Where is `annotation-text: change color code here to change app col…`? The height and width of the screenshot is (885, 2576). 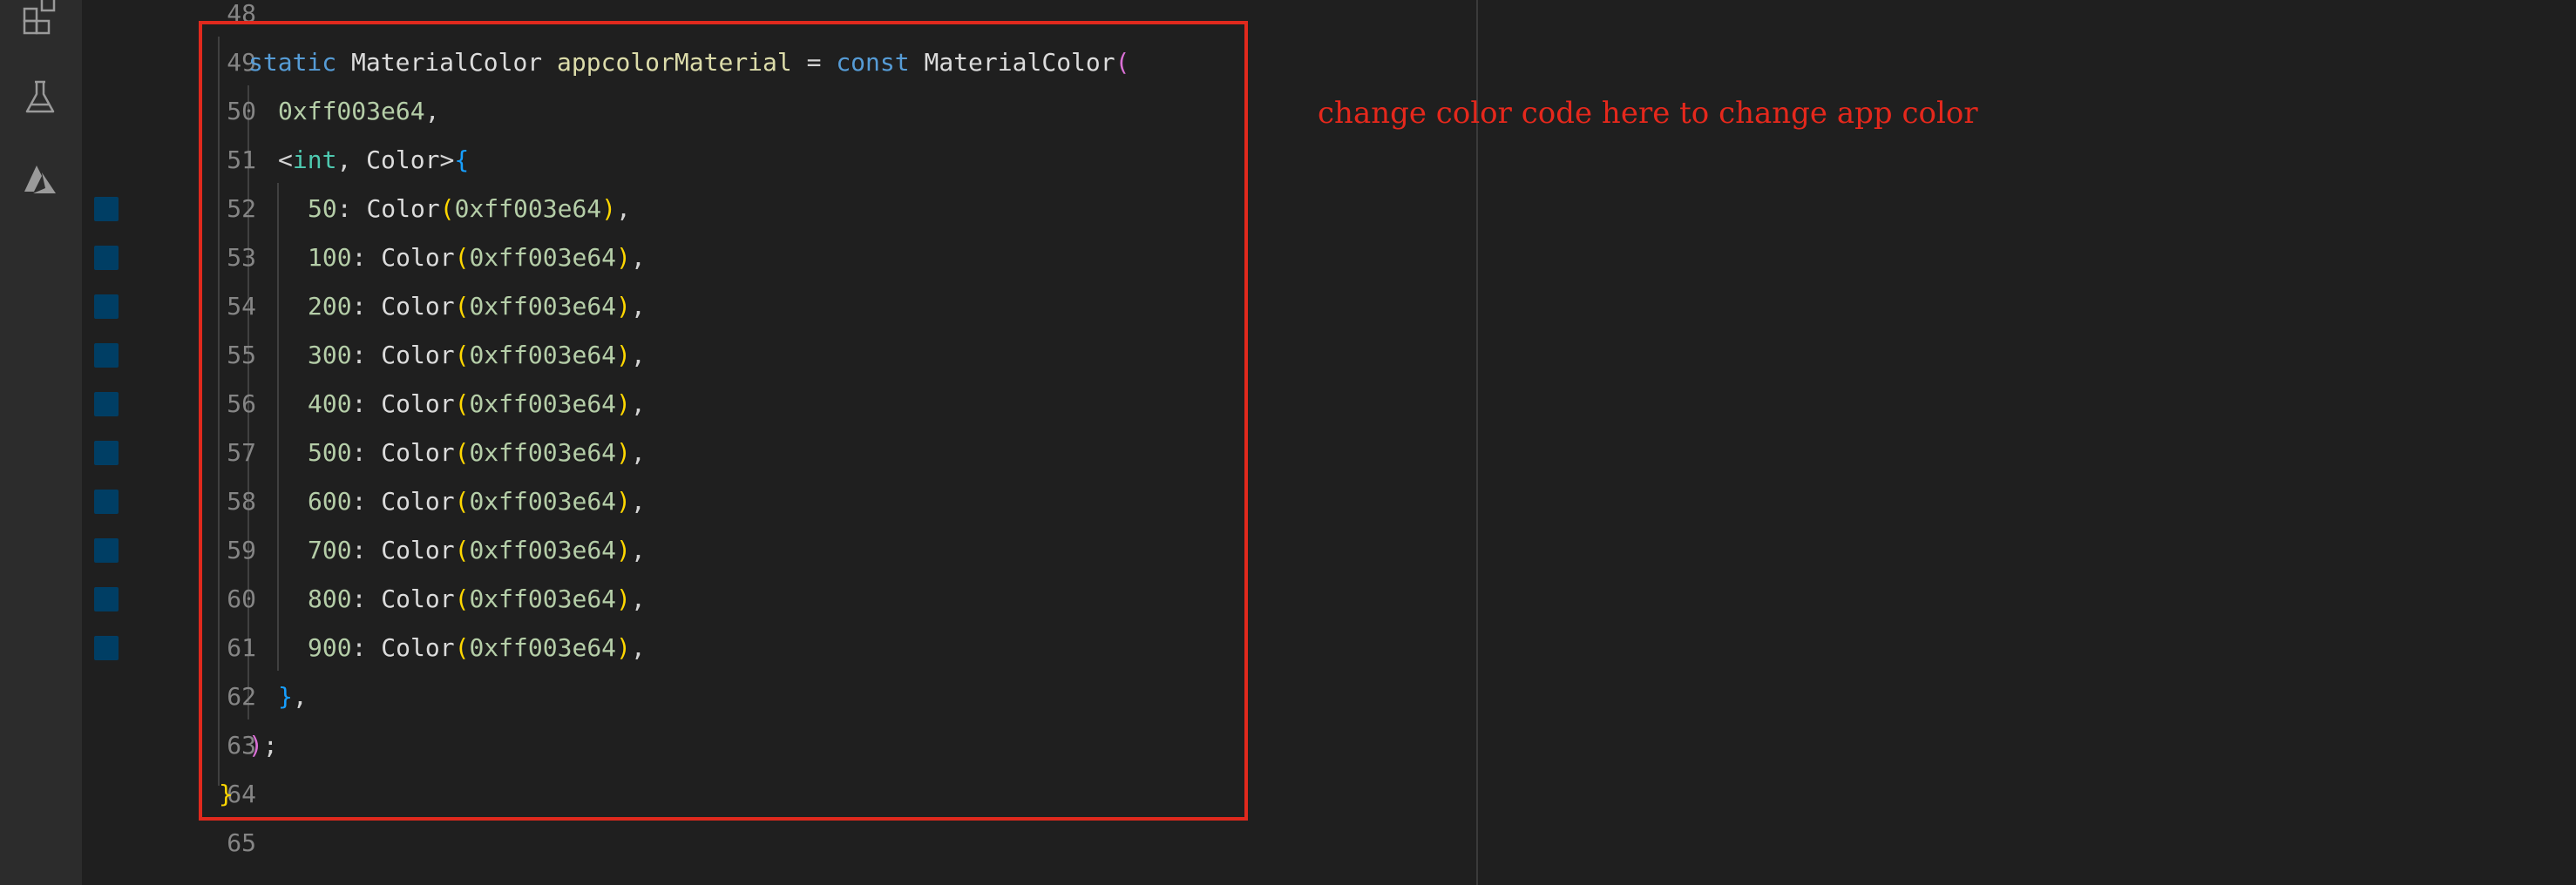 annotation-text: change color code here to change app col… is located at coordinates (1648, 113).